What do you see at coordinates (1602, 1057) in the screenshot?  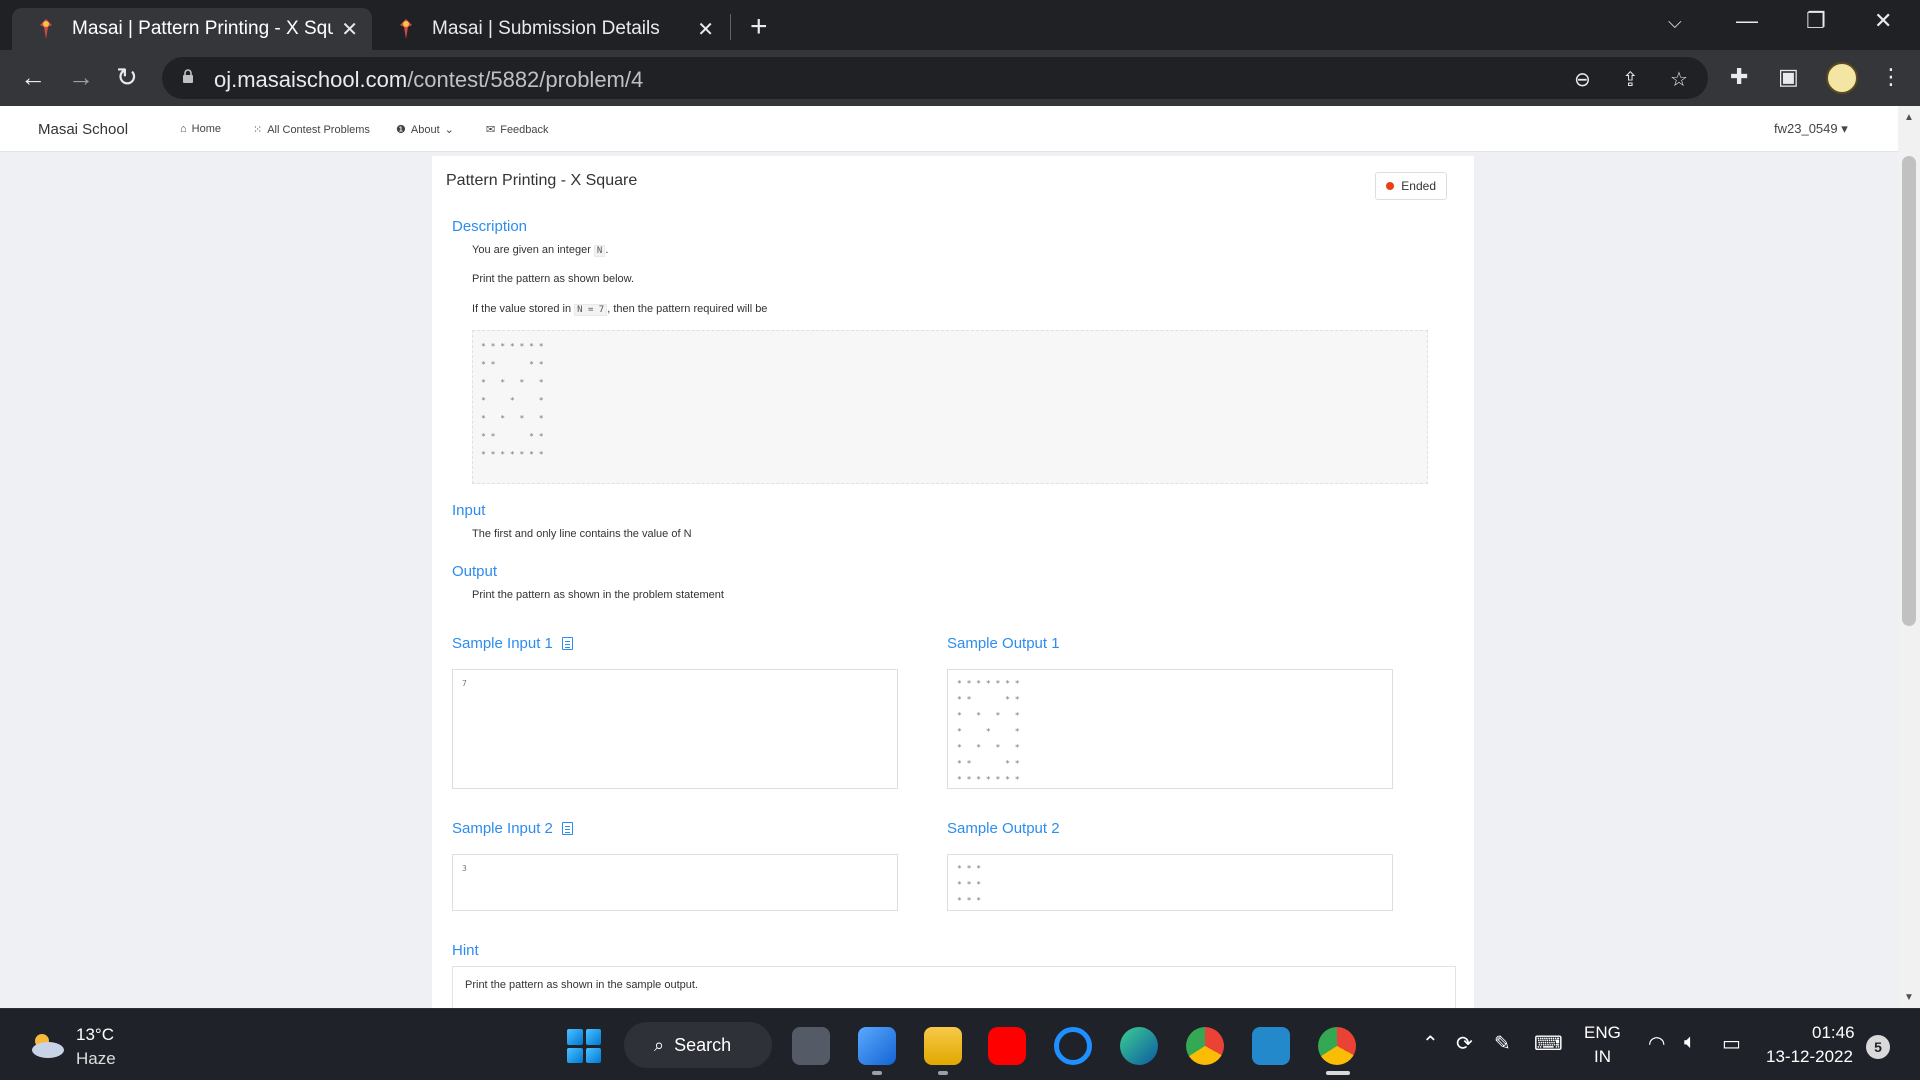 I see `language-region: IN` at bounding box center [1602, 1057].